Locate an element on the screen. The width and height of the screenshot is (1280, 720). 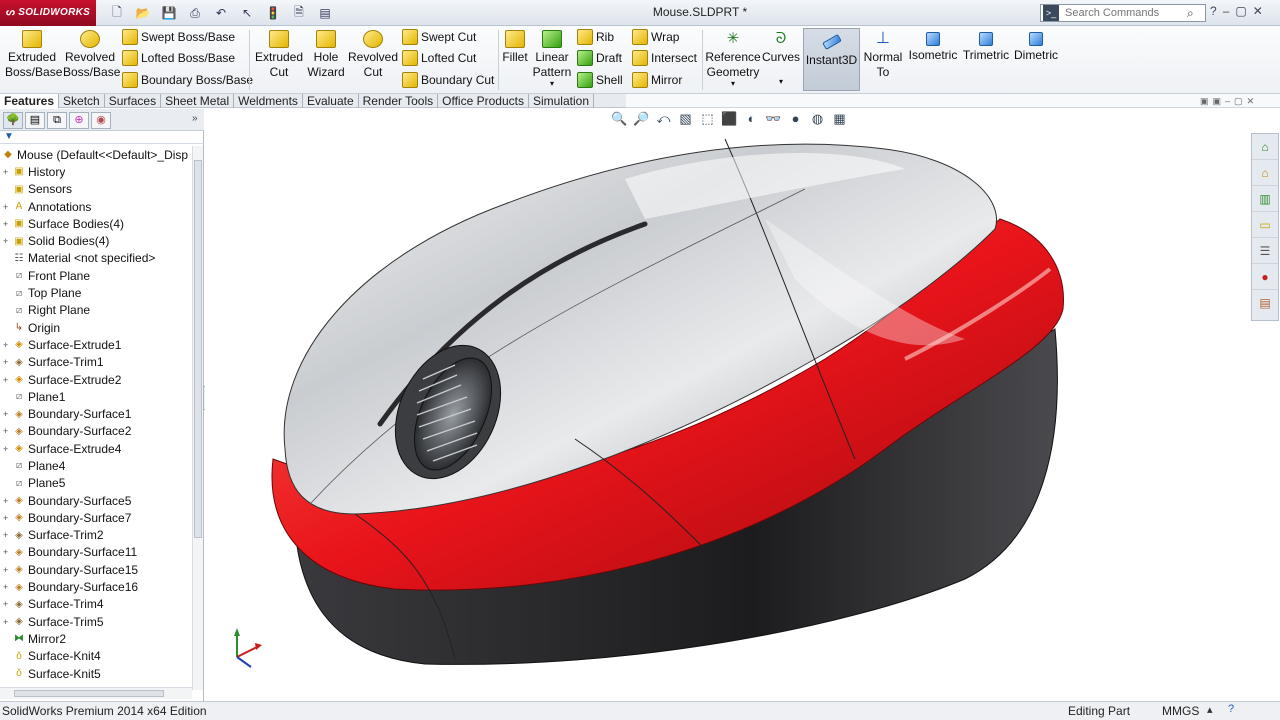
normal-to-button: ⊥ Normal To is located at coordinates (883, 55).